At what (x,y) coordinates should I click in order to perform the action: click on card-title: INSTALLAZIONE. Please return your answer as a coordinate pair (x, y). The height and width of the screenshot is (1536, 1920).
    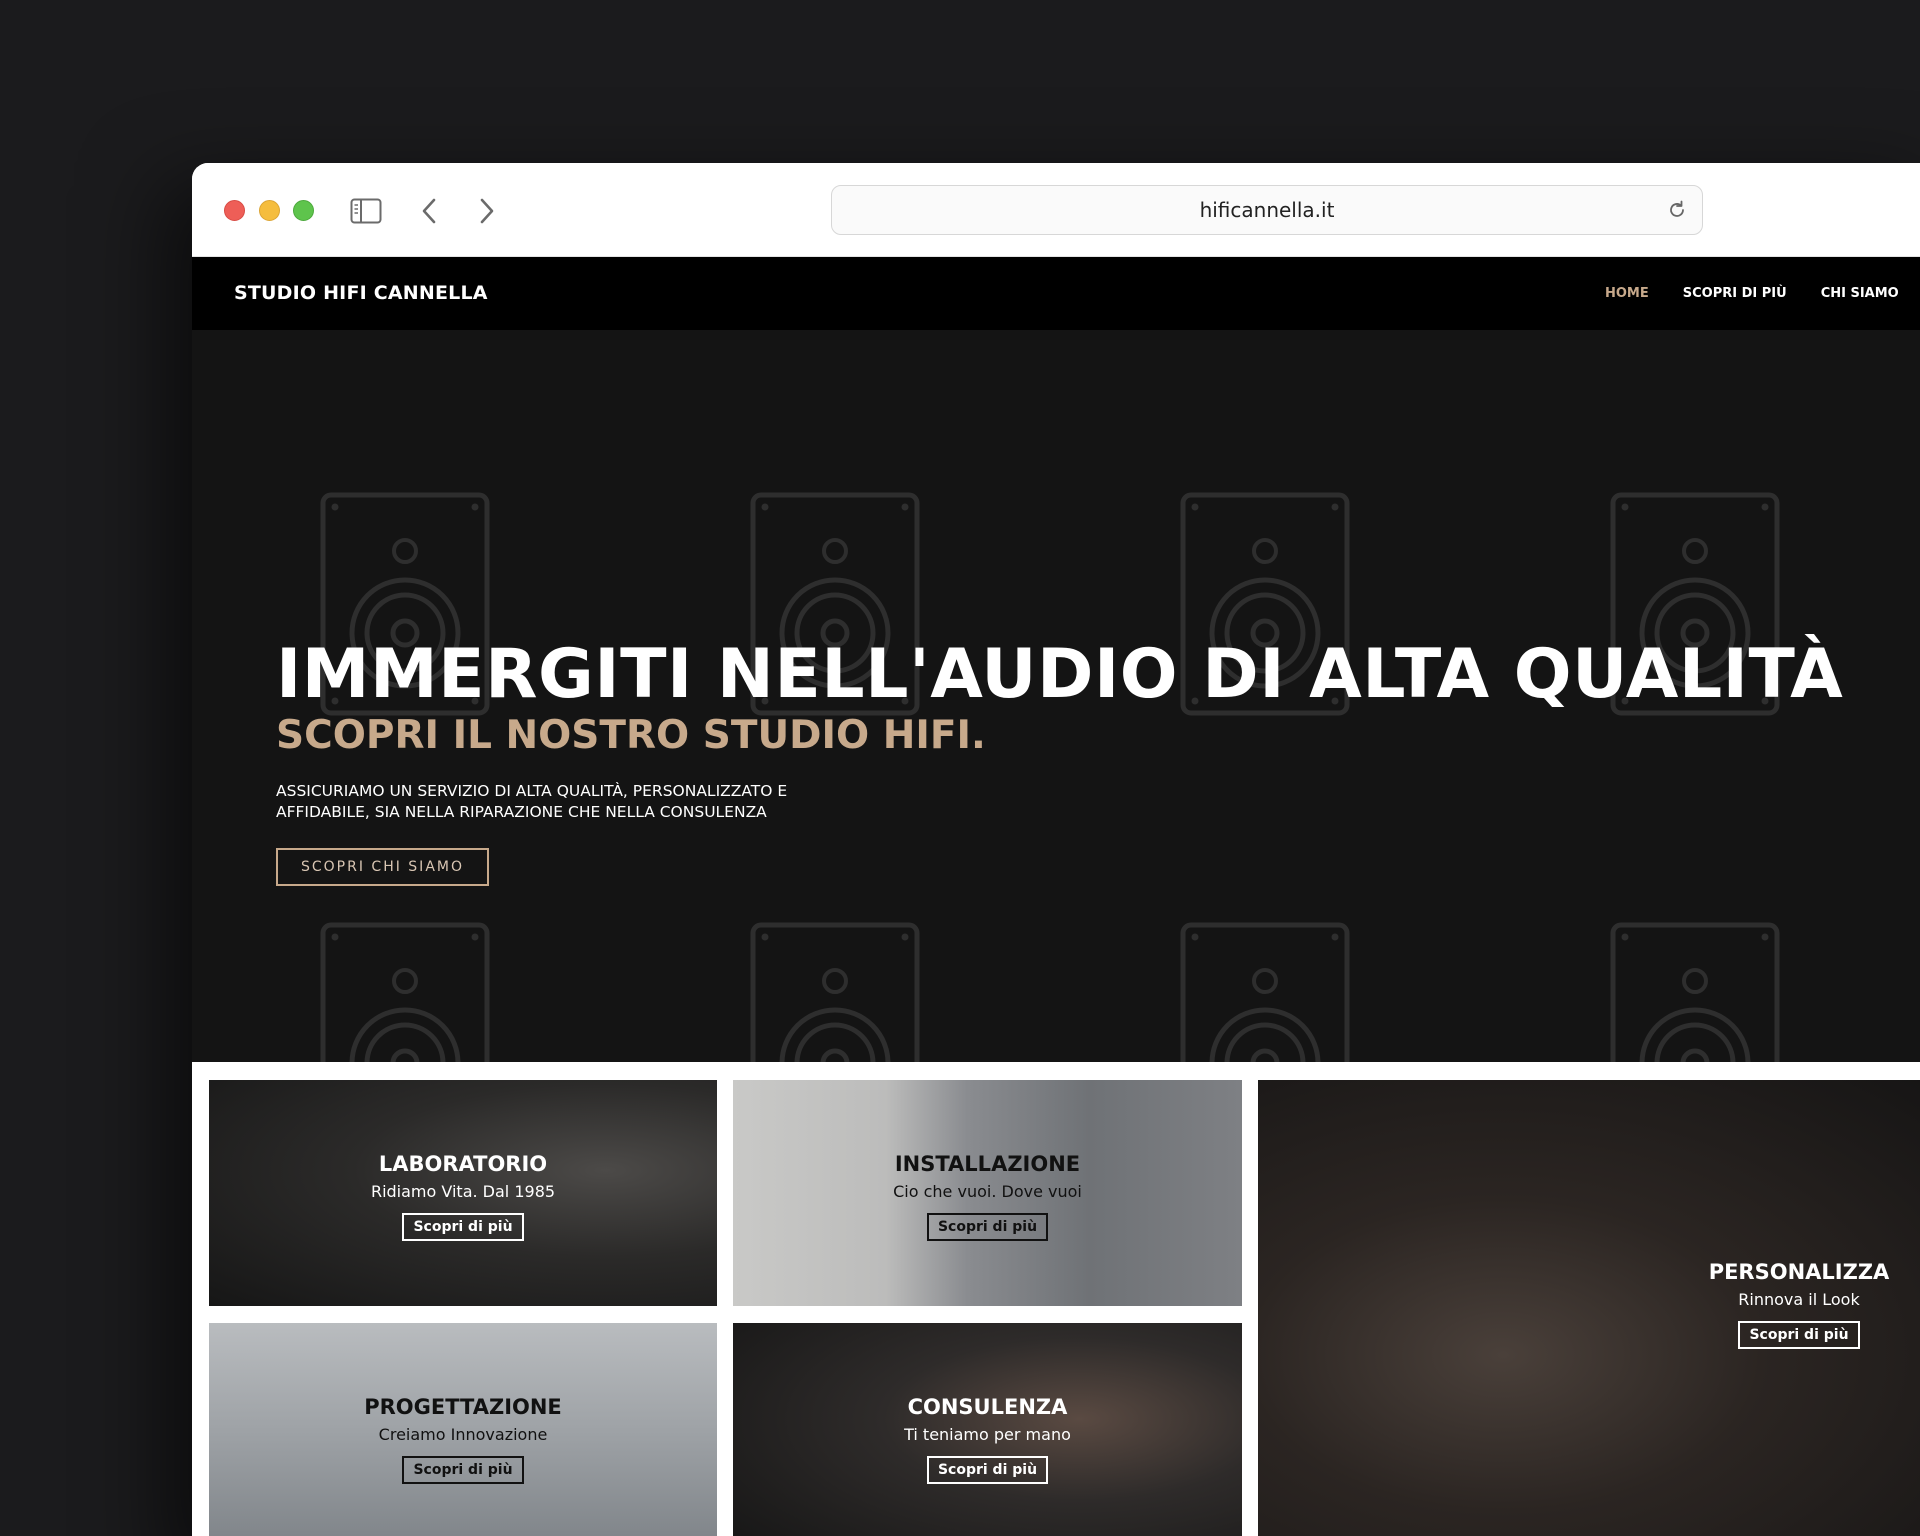
    Looking at the image, I should click on (987, 1164).